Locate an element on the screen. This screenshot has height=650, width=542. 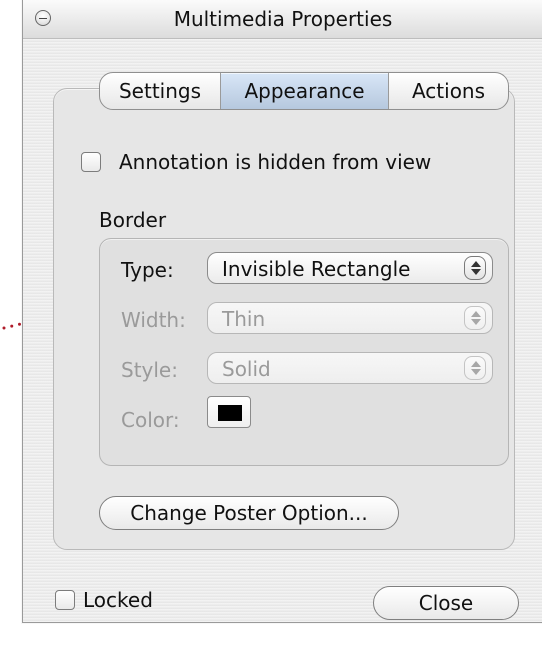
type-popup: Invisible Rectangle is located at coordinates (350, 268).